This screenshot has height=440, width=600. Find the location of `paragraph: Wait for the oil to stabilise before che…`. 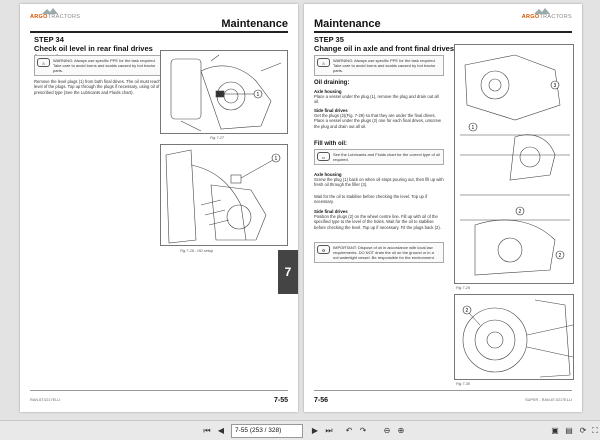

paragraph: Wait for the oil to stabilise before che… is located at coordinates (371, 199).